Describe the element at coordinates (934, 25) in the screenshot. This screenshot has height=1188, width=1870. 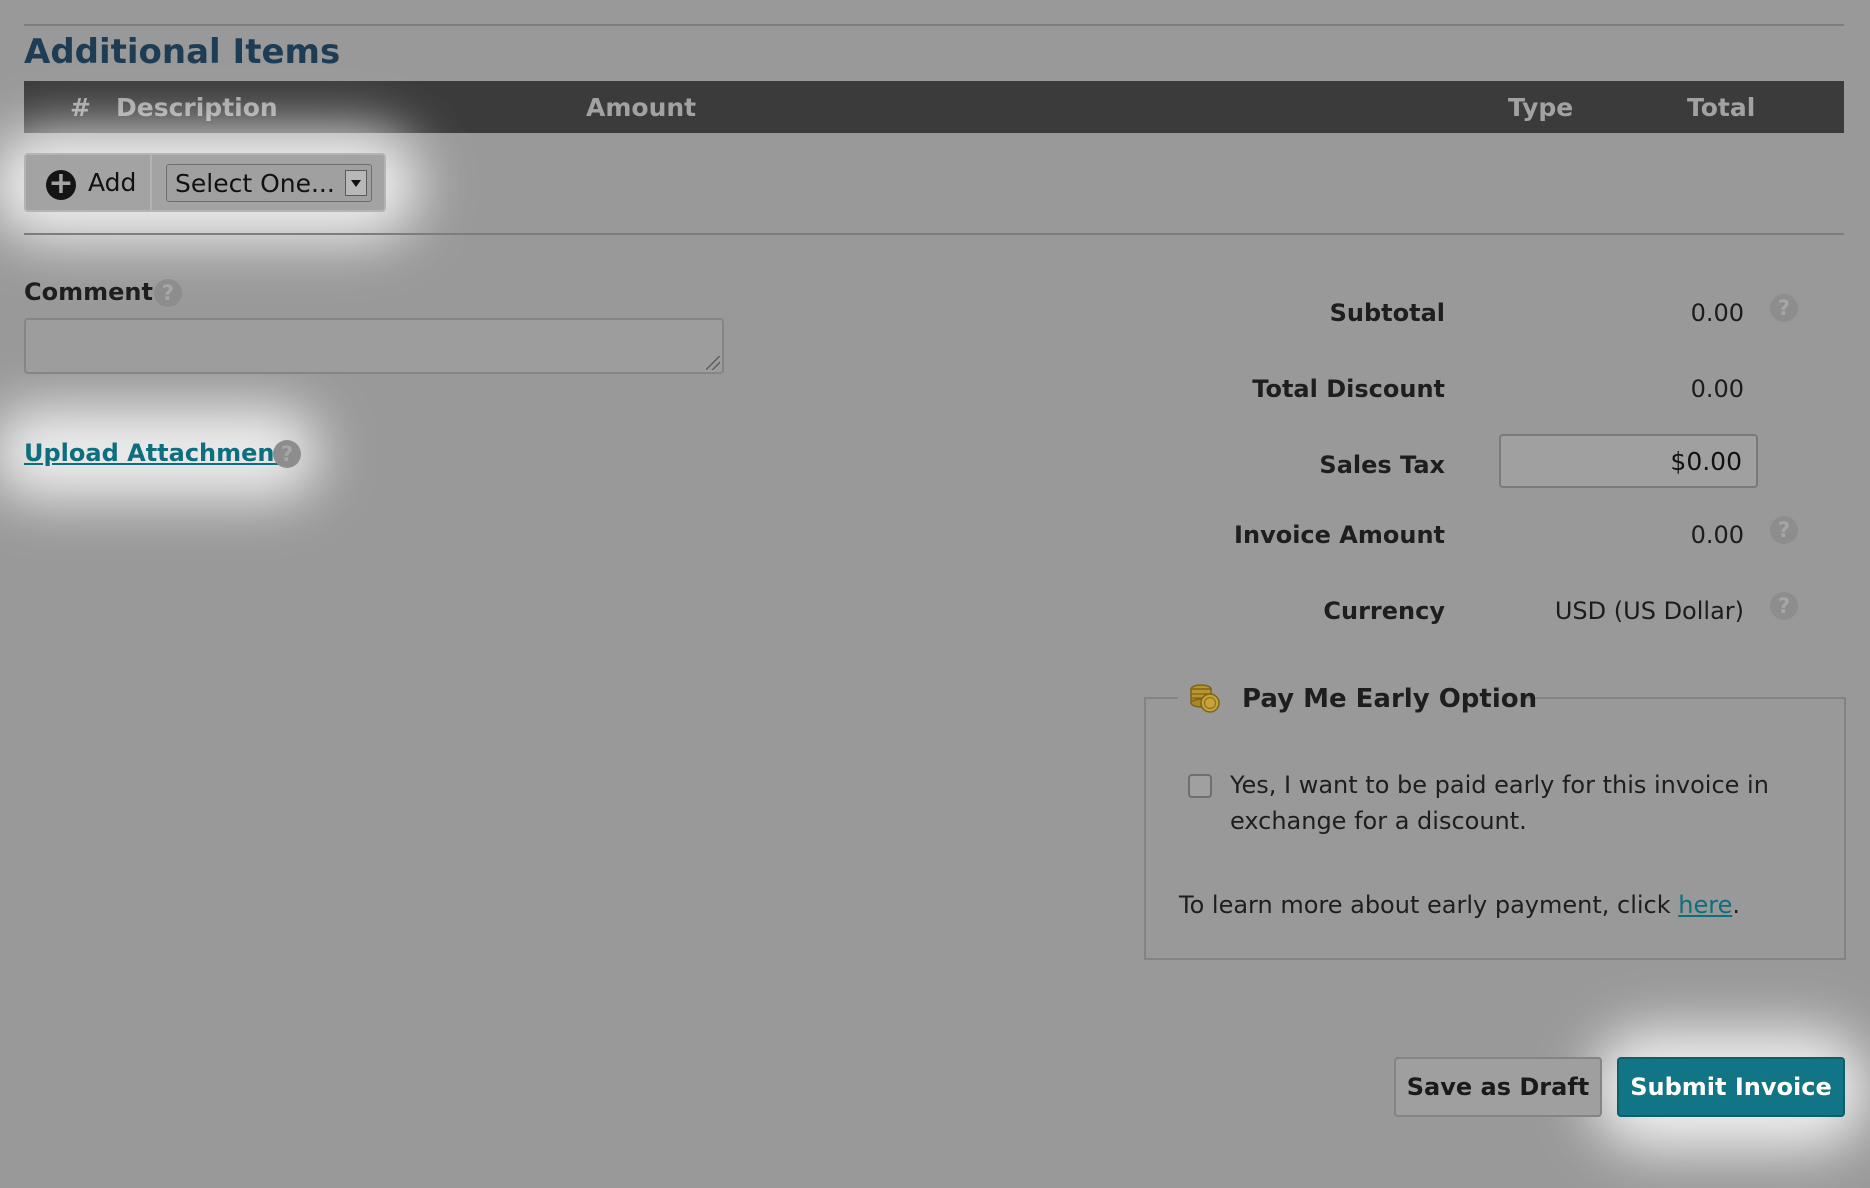
I see `top-divider` at that location.